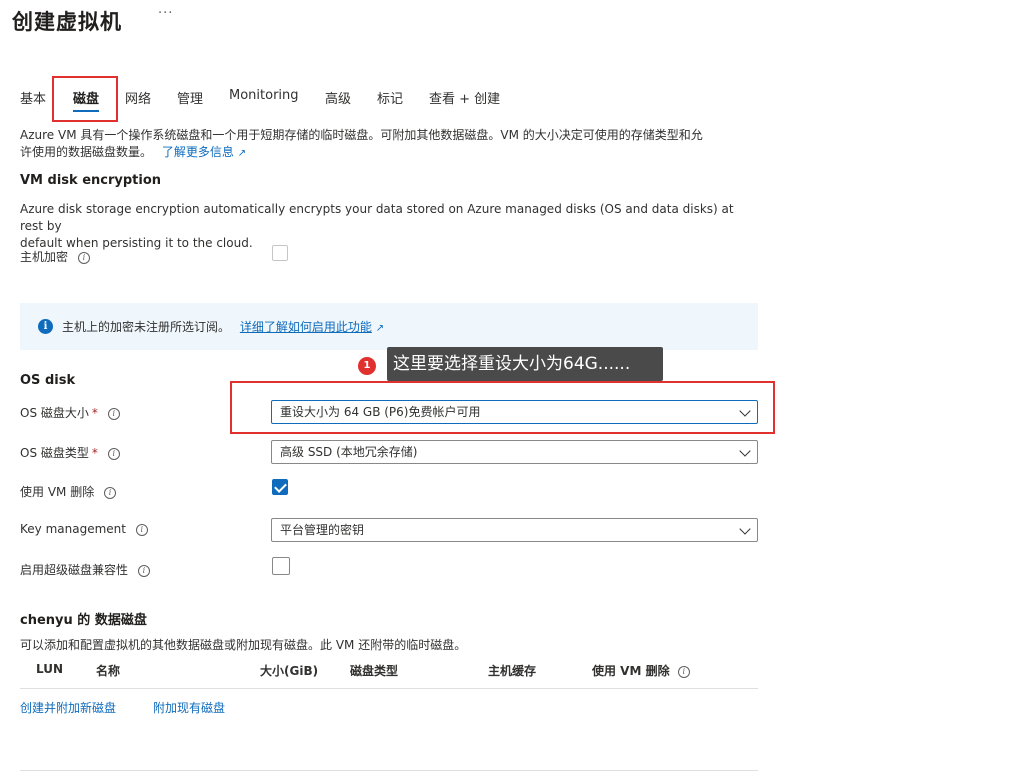 This screenshot has width=1019, height=775. What do you see at coordinates (198, 152) in the screenshot?
I see `learn-more-link: 了解更多信息` at bounding box center [198, 152].